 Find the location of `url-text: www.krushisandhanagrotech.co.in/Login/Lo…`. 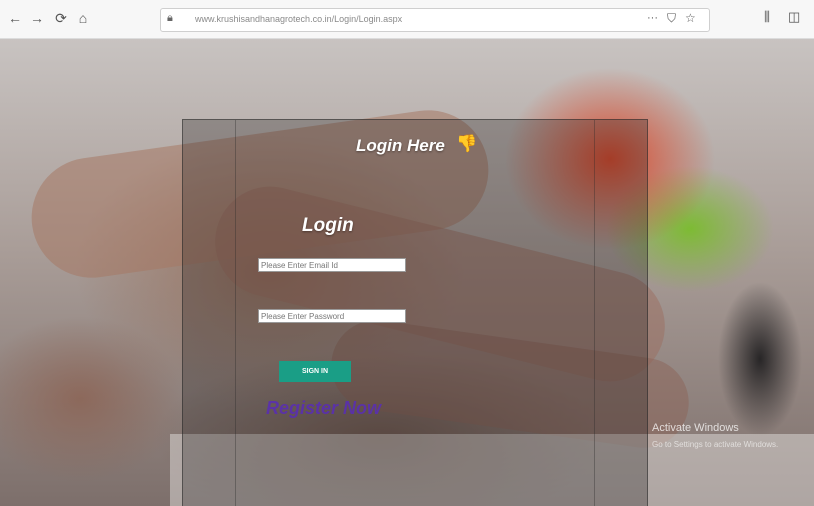

url-text: www.krushisandhanagrotech.co.in/Login/Lo… is located at coordinates (299, 19).